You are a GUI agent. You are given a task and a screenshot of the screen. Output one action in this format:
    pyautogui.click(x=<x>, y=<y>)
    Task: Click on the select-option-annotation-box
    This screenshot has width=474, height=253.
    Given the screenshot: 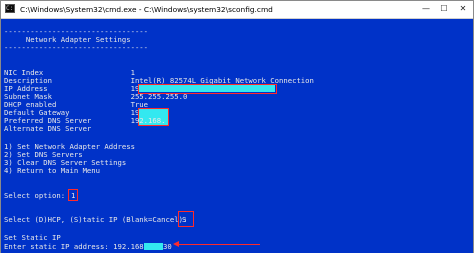 What is the action you would take?
    pyautogui.click(x=73, y=195)
    